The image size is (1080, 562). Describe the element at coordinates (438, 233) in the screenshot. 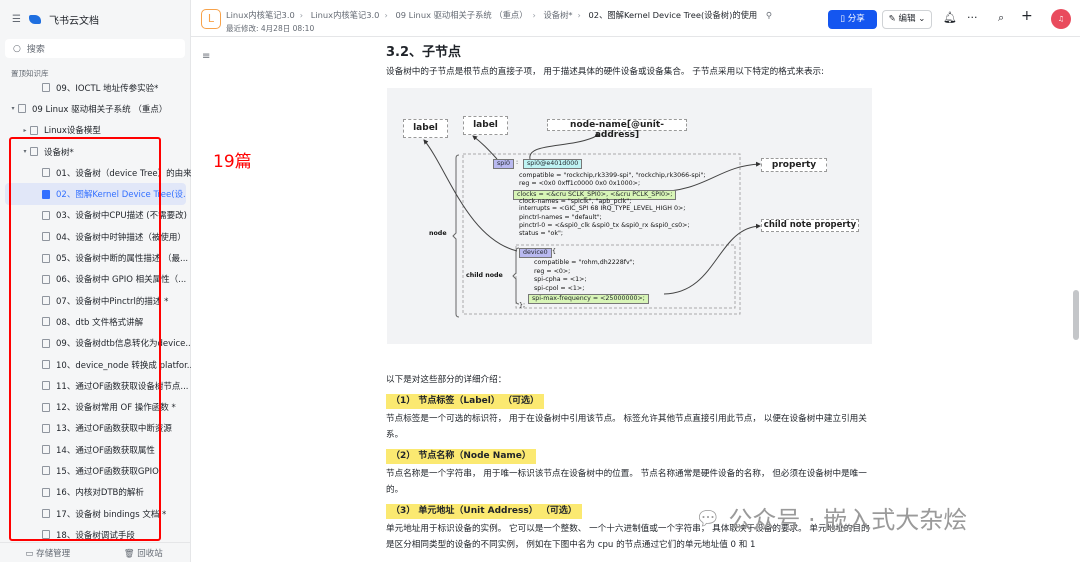

I see `node-label: node` at that location.